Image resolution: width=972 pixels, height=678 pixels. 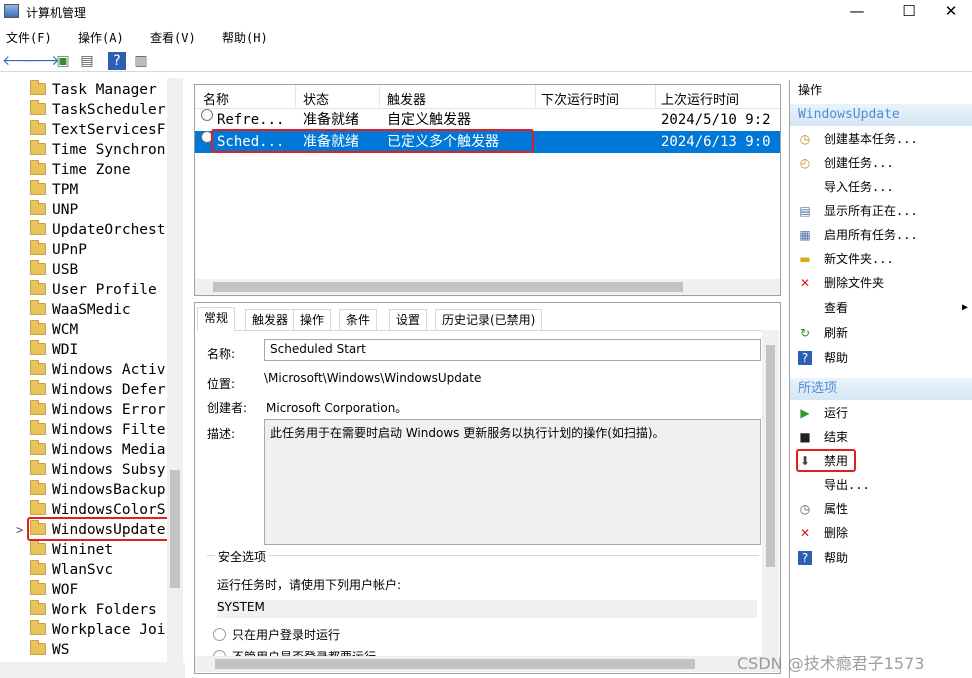 I want to click on tab-general: 常规, so click(x=216, y=319).